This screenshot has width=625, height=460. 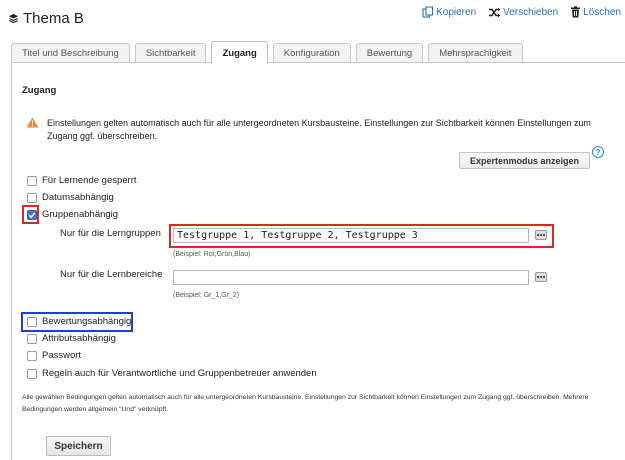 I want to click on delete-label: Löschen, so click(x=602, y=12).